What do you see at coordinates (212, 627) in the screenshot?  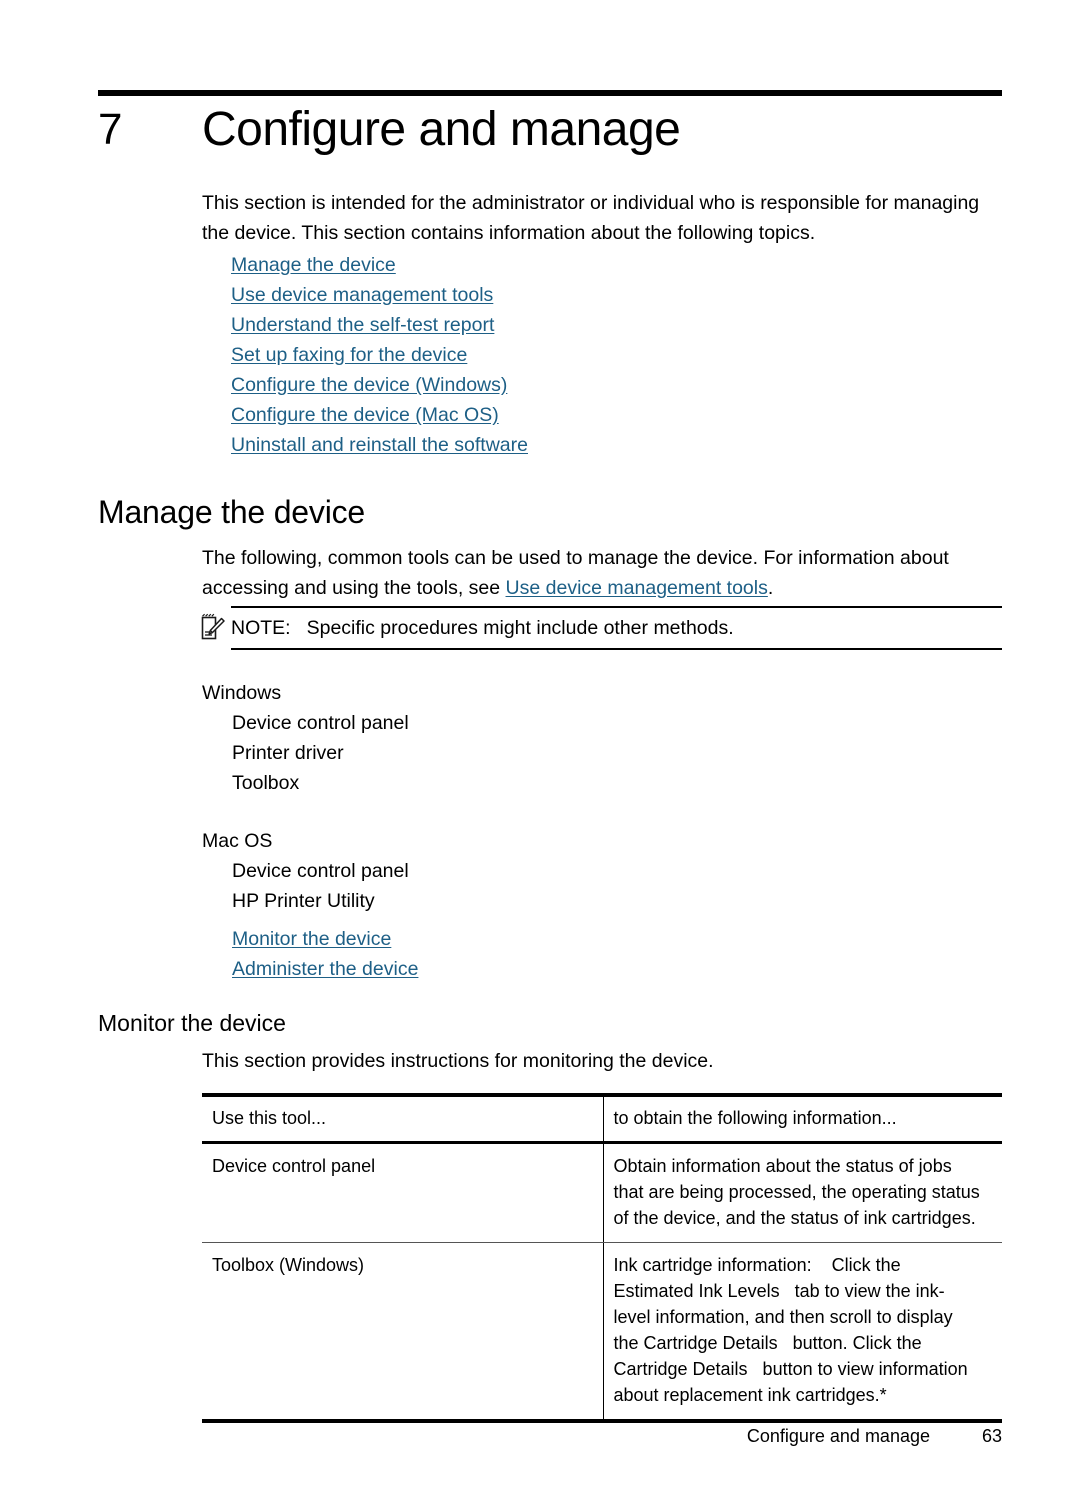 I see `note-pad-pencil-icon` at bounding box center [212, 627].